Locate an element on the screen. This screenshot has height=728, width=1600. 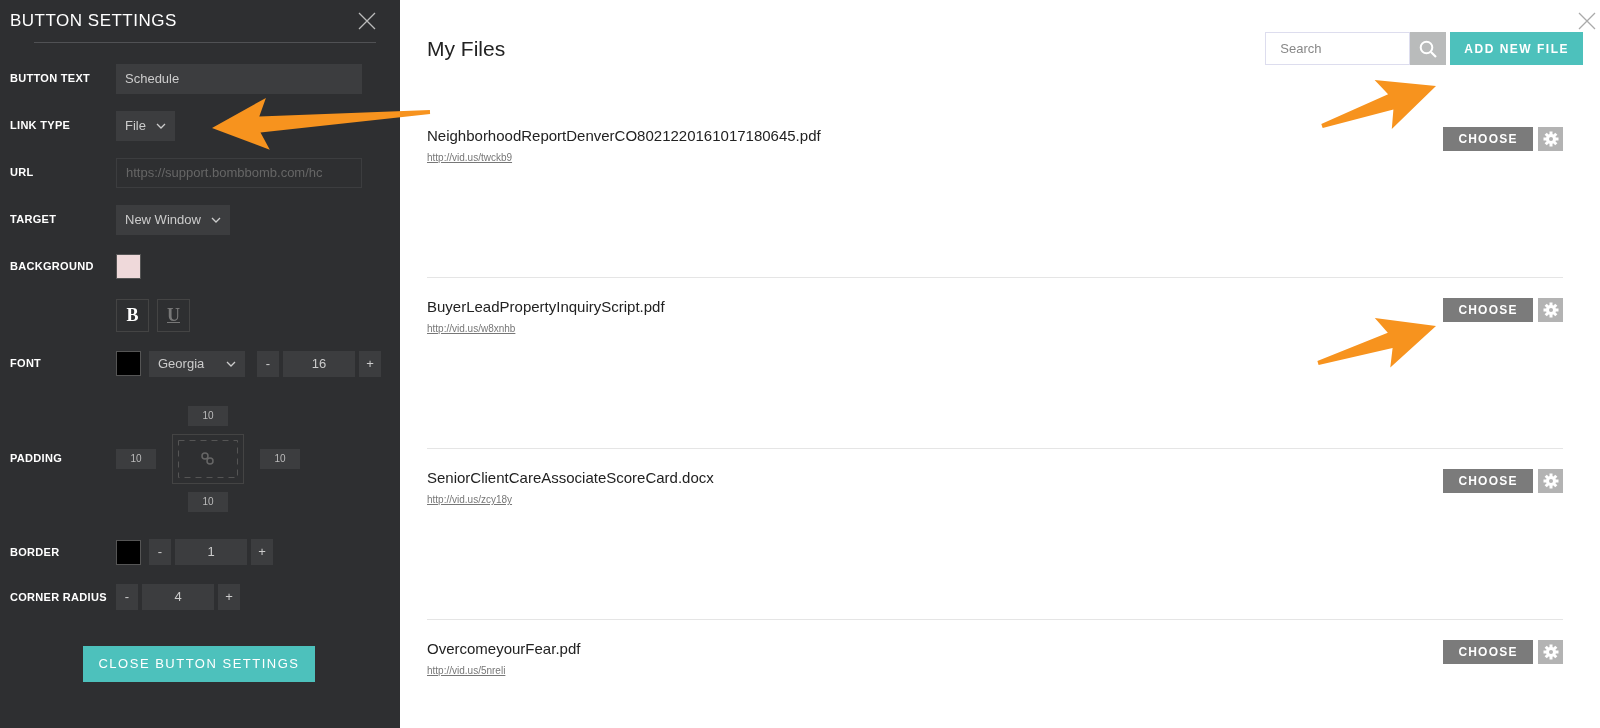
padding-link-icon is located at coordinates (208, 458).